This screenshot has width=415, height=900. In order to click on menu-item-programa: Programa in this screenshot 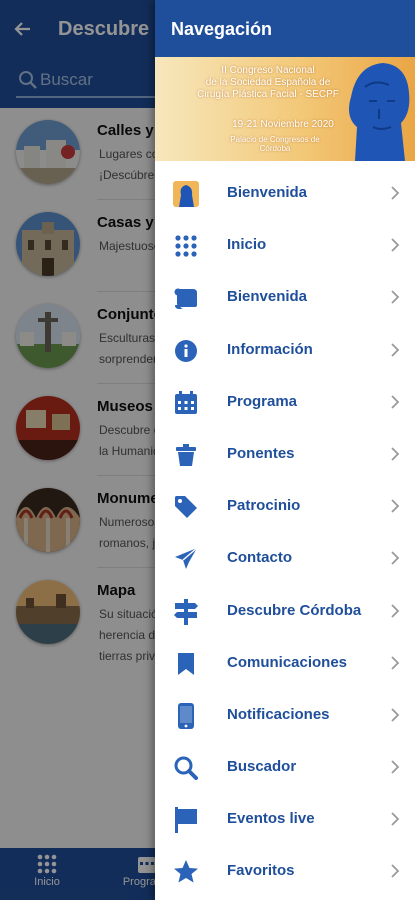, I will do `click(285, 403)`.